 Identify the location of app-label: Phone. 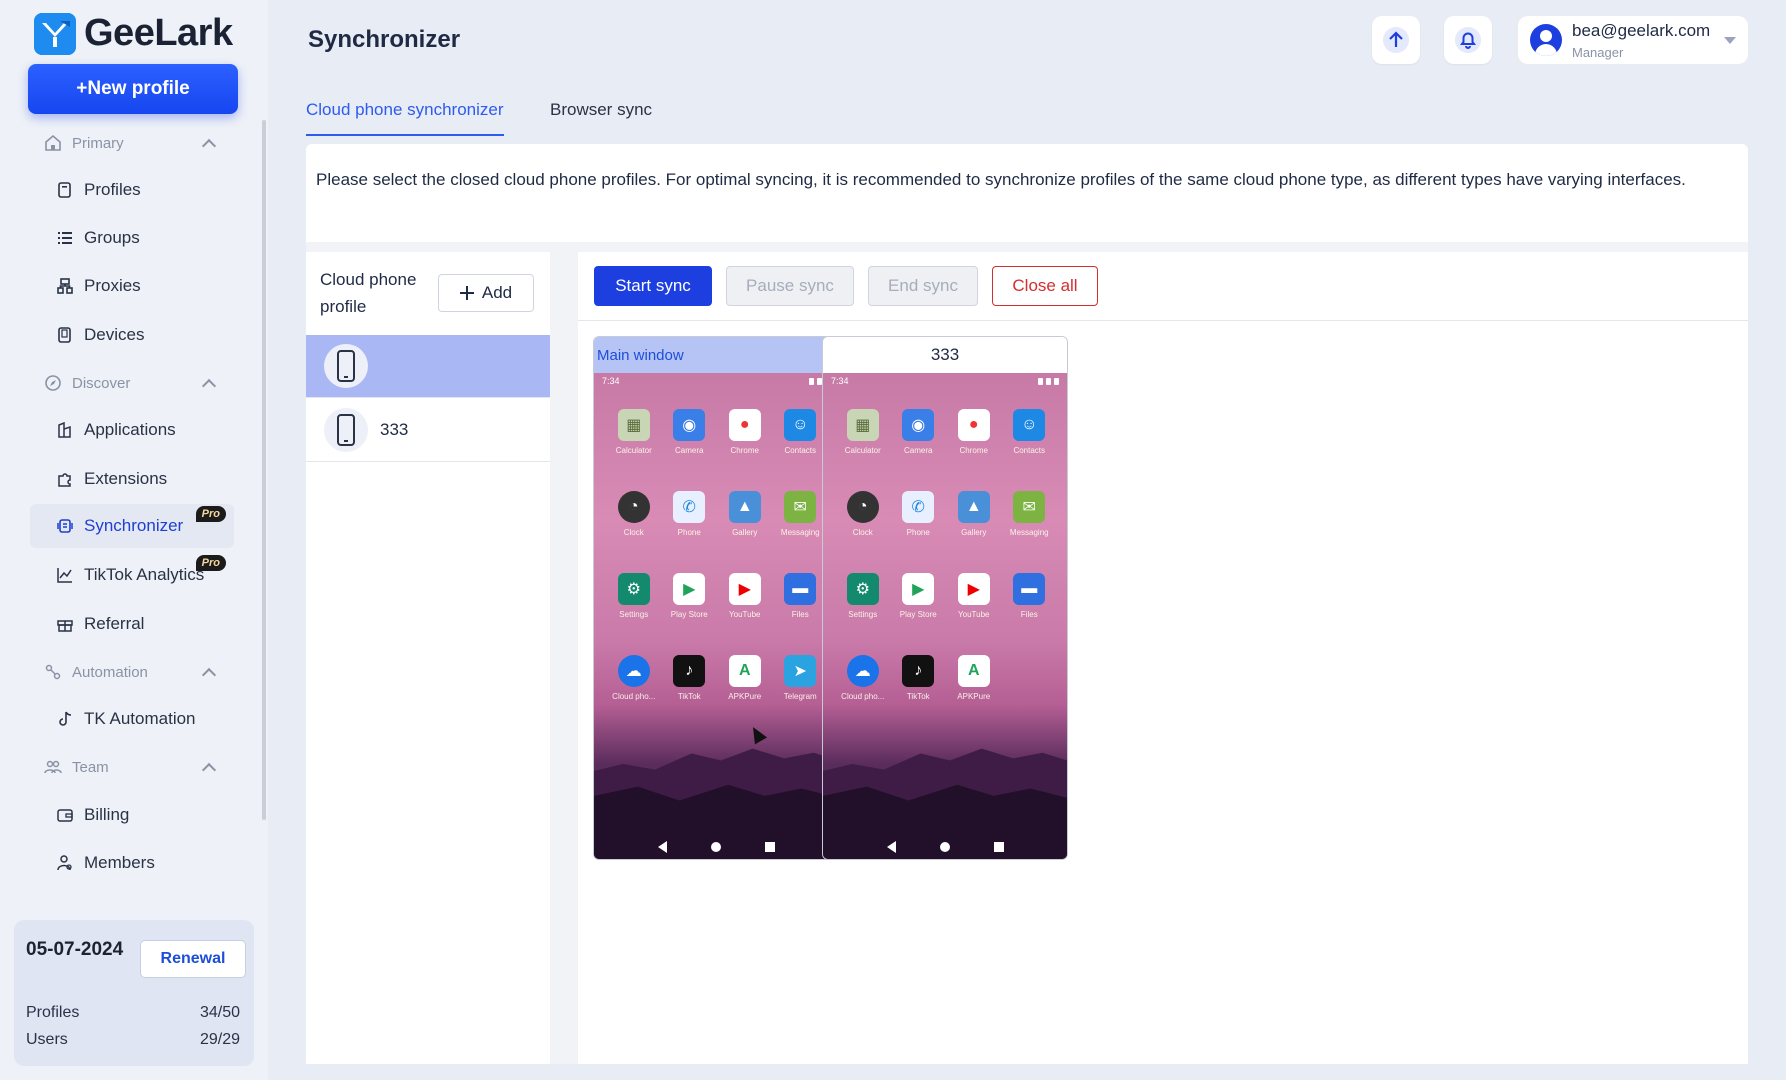
(918, 532).